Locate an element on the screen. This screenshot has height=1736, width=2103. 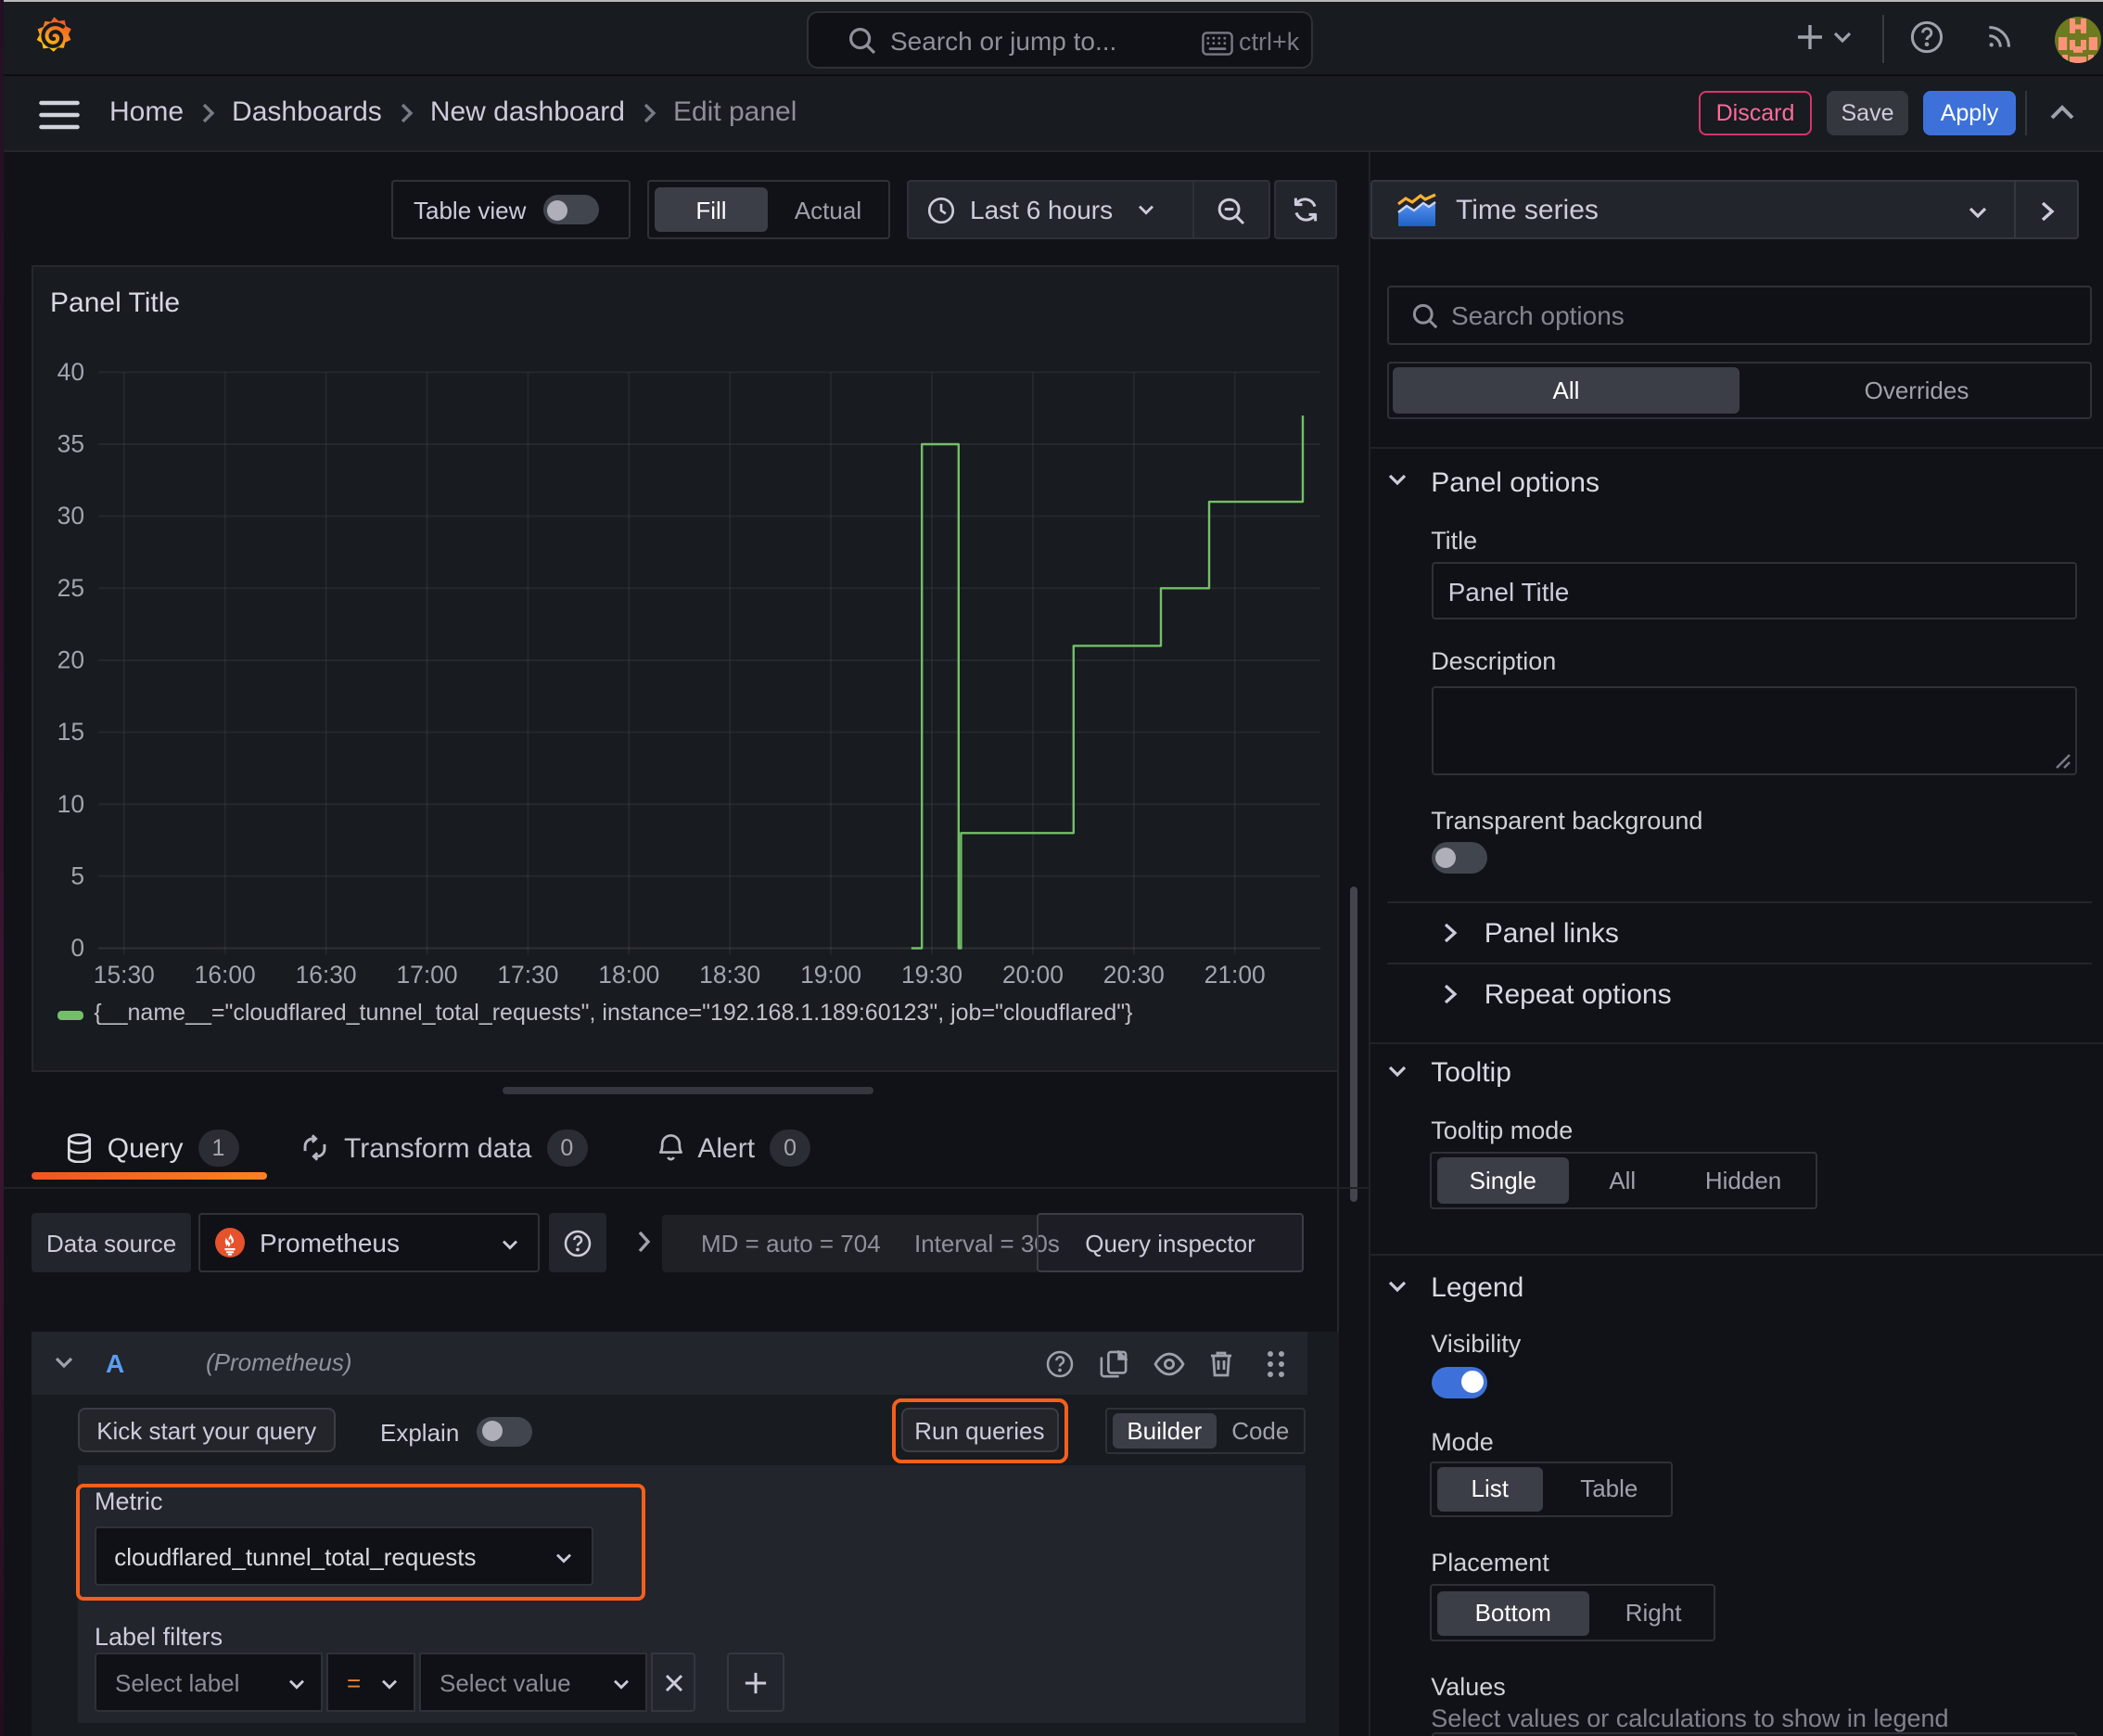
svg-text: 15 is located at coordinates (70, 732).